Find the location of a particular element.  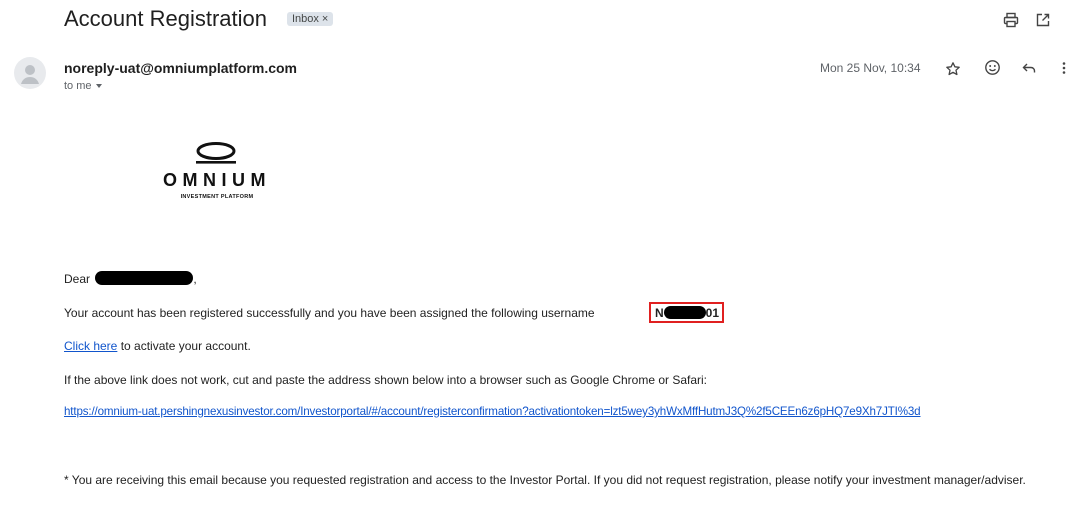

inbox-label-chip: Inbox × is located at coordinates (310, 19).